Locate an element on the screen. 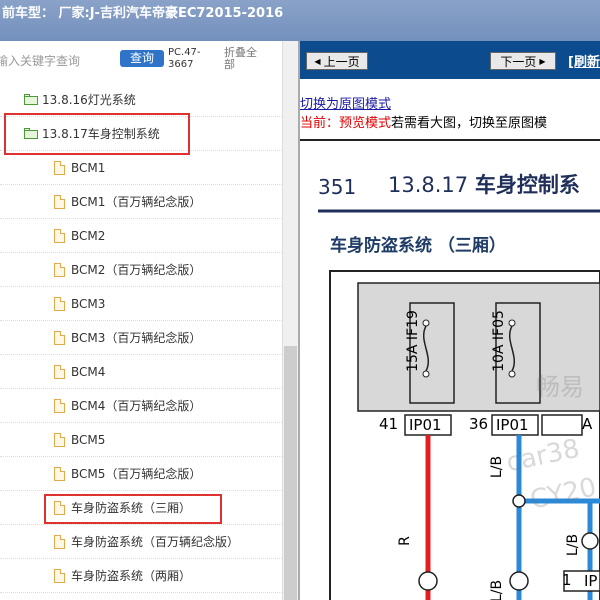 The image size is (600, 600). arrow-right-icon: ▶ is located at coordinates (542, 61).